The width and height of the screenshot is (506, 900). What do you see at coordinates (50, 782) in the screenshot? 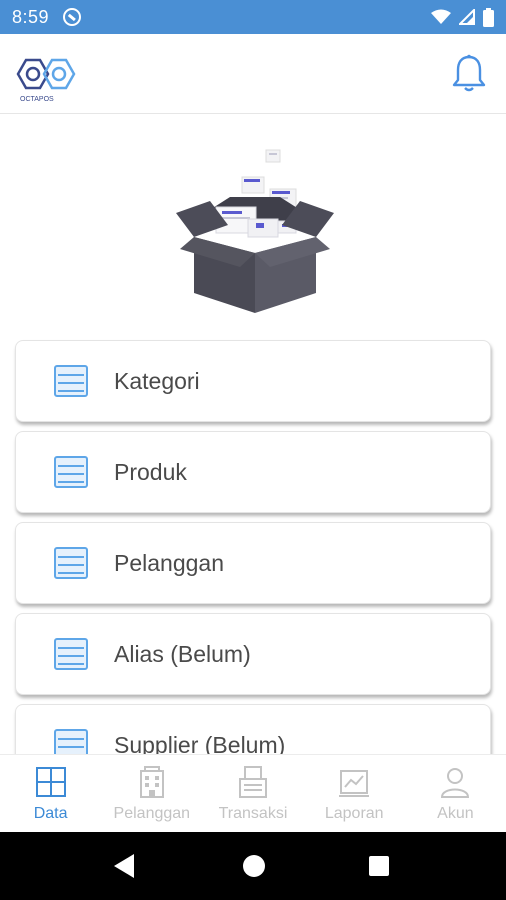
I see `grid-icon` at bounding box center [50, 782].